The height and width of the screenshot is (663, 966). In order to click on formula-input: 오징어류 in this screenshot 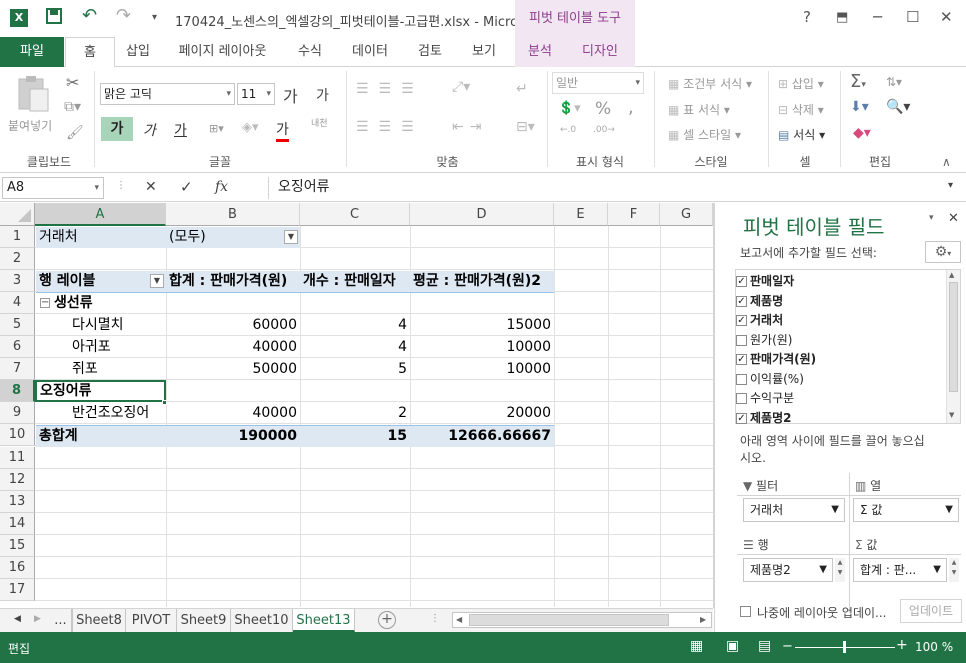, I will do `click(617, 188)`.